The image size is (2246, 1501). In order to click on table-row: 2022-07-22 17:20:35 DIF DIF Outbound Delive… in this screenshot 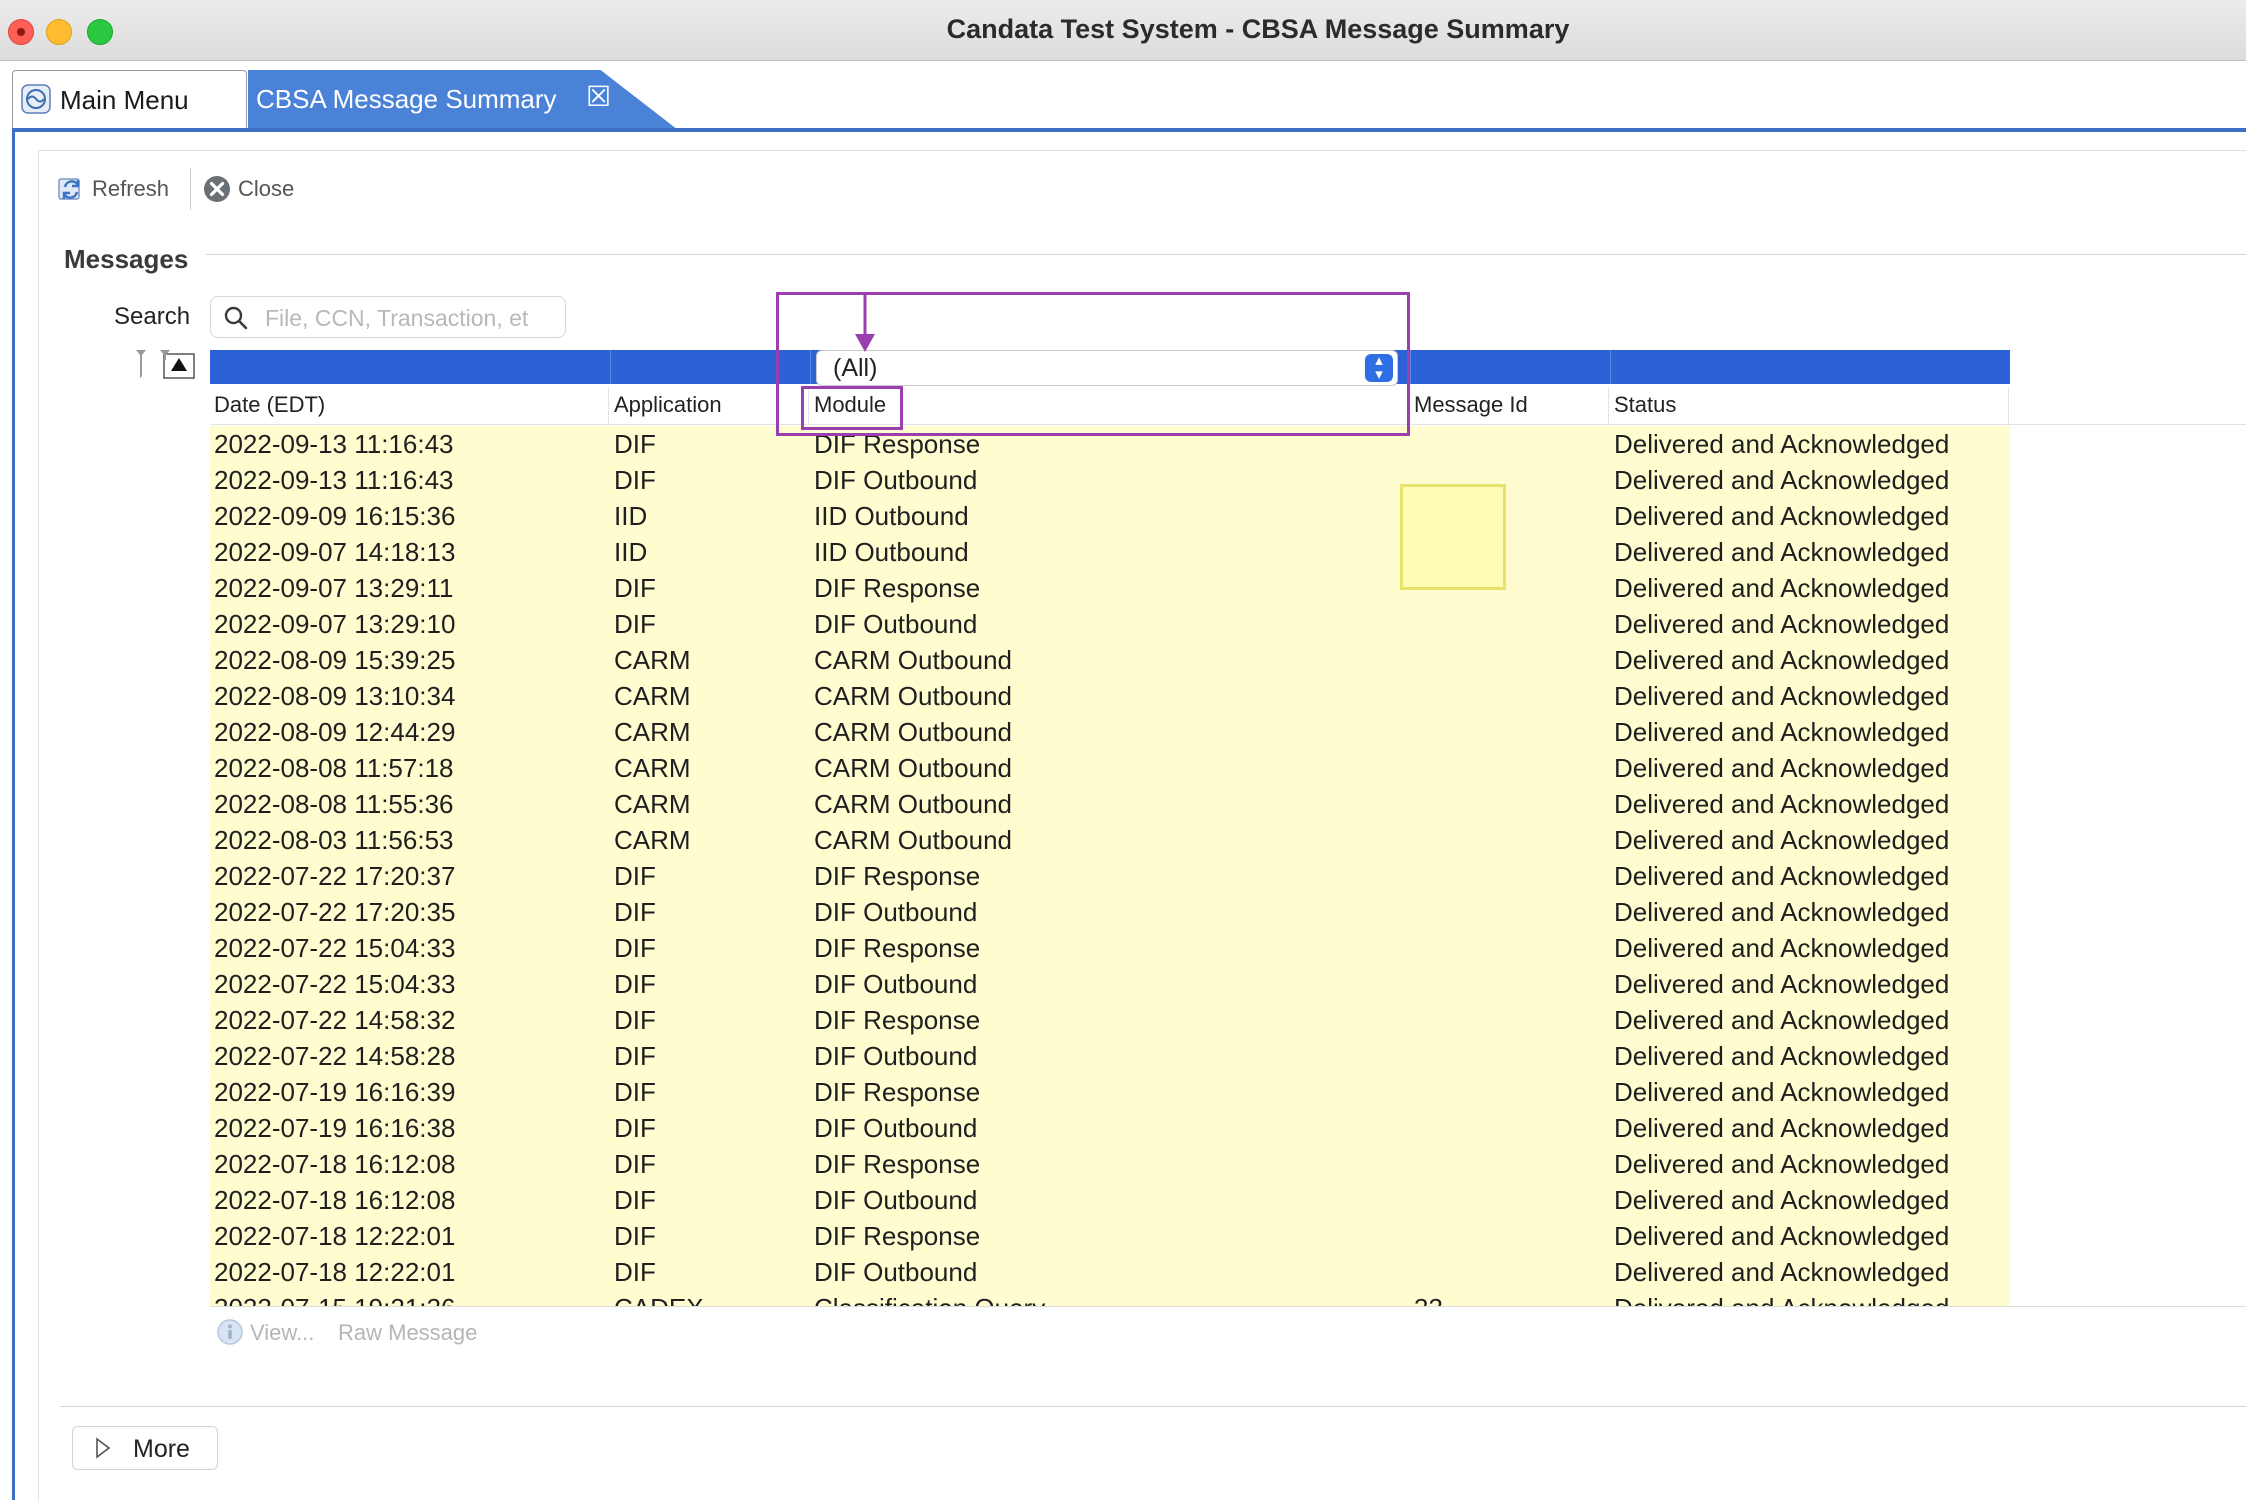, I will do `click(1110, 912)`.